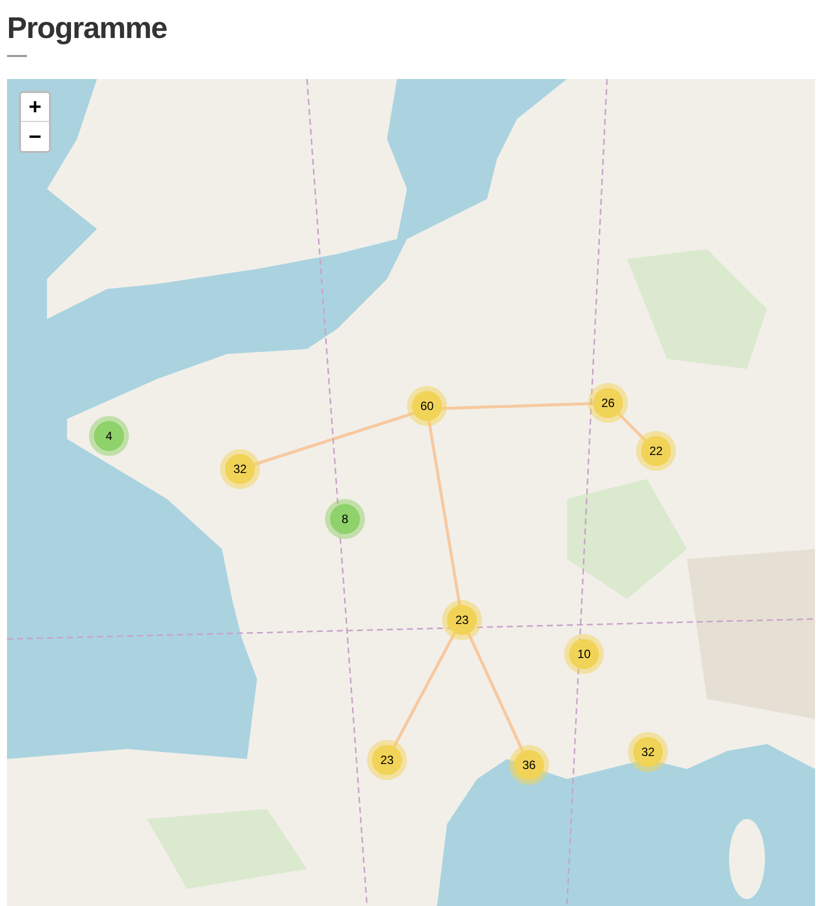 The height and width of the screenshot is (906, 816). I want to click on page-title: Programme, so click(87, 29).